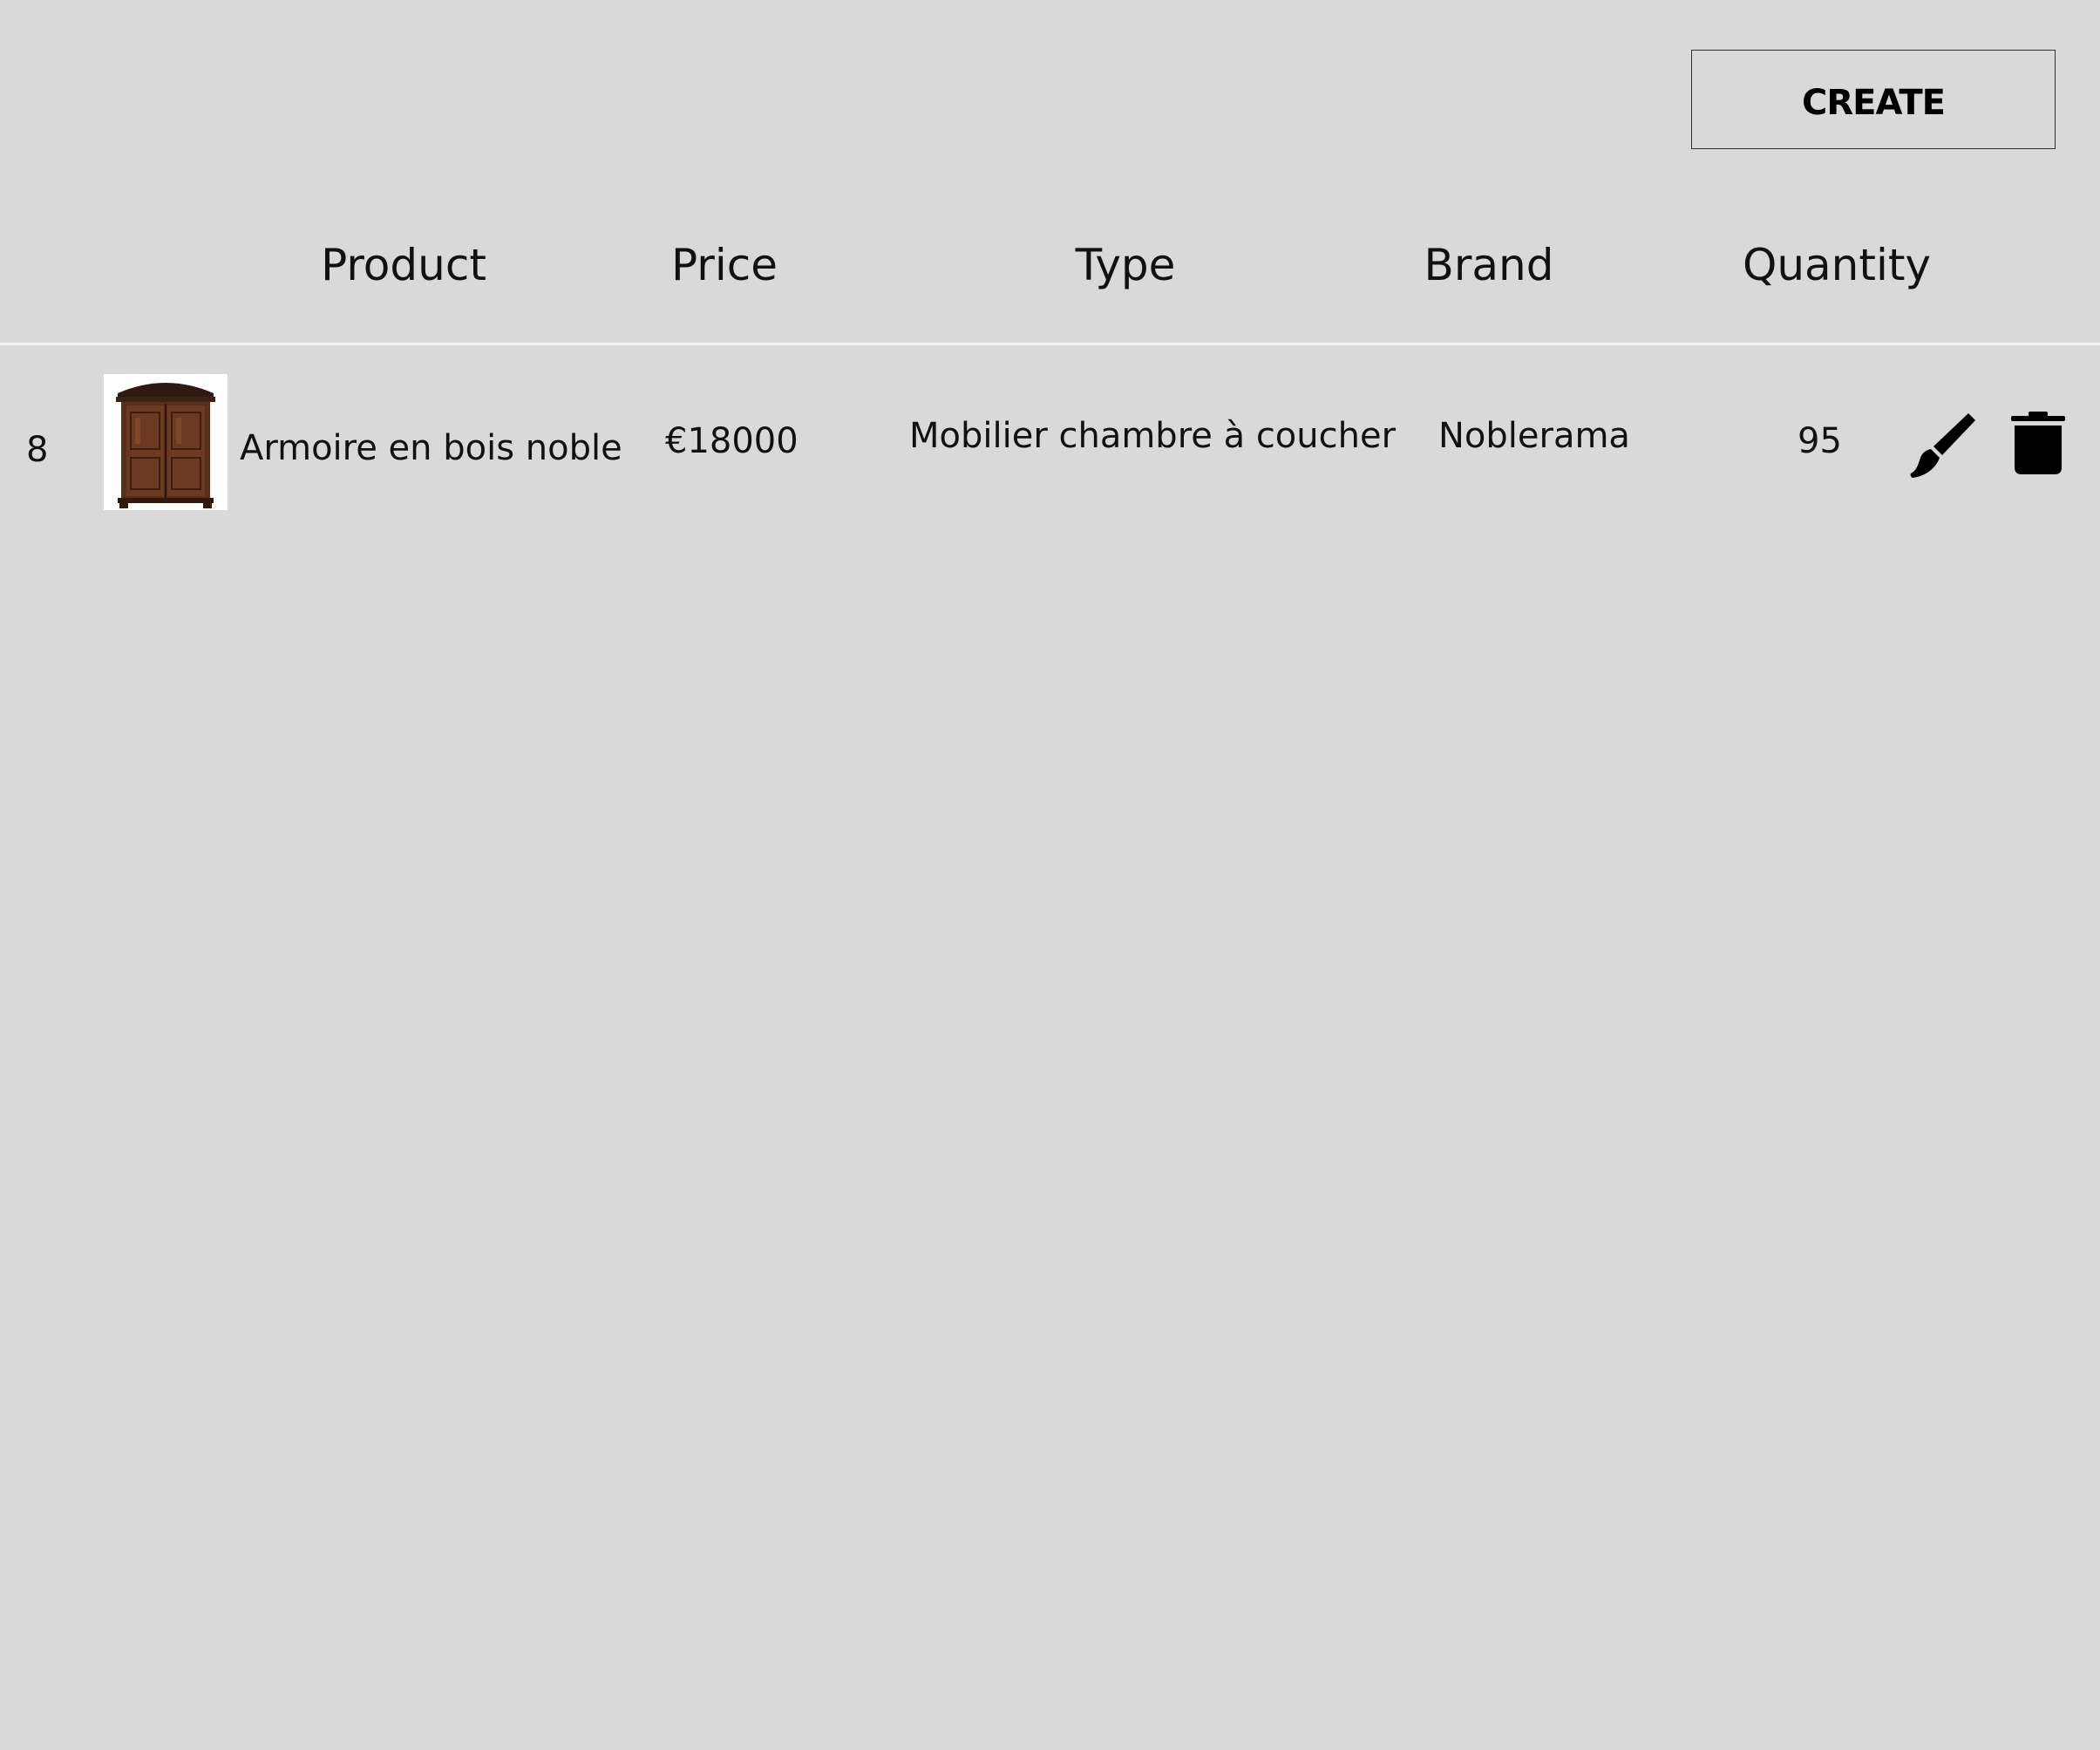  What do you see at coordinates (1820, 441) in the screenshot?
I see `product-quantity: 95` at bounding box center [1820, 441].